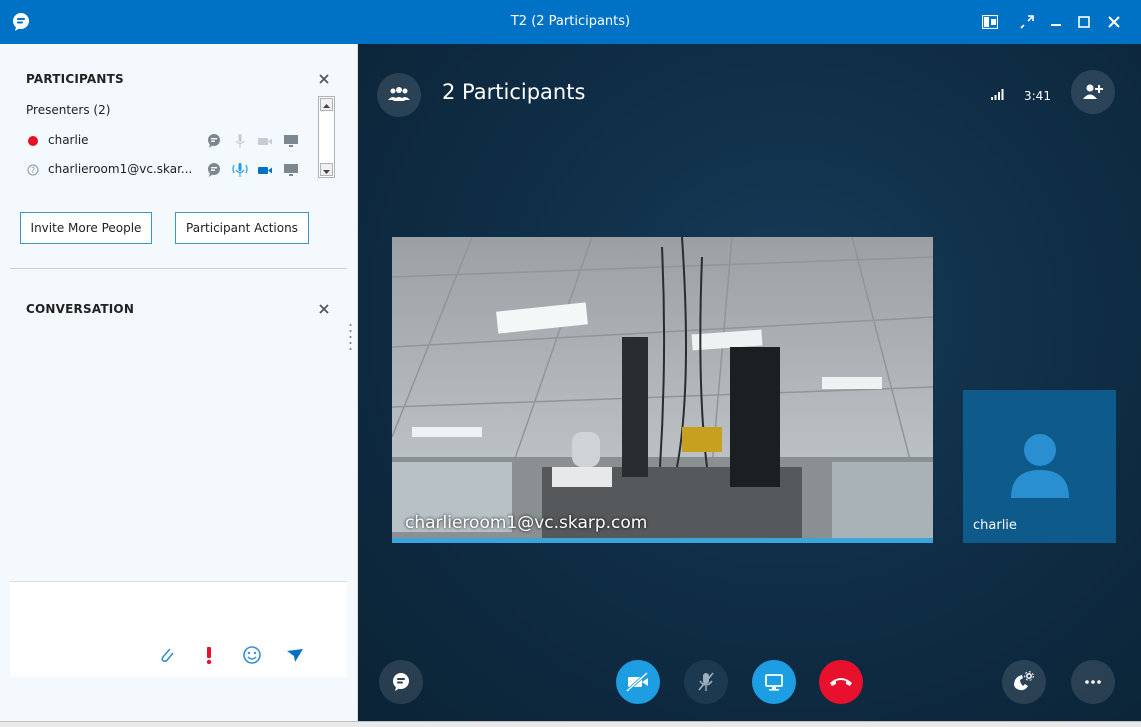 This screenshot has height=727, width=1141. I want to click on participants-toggle-button, so click(399, 95).